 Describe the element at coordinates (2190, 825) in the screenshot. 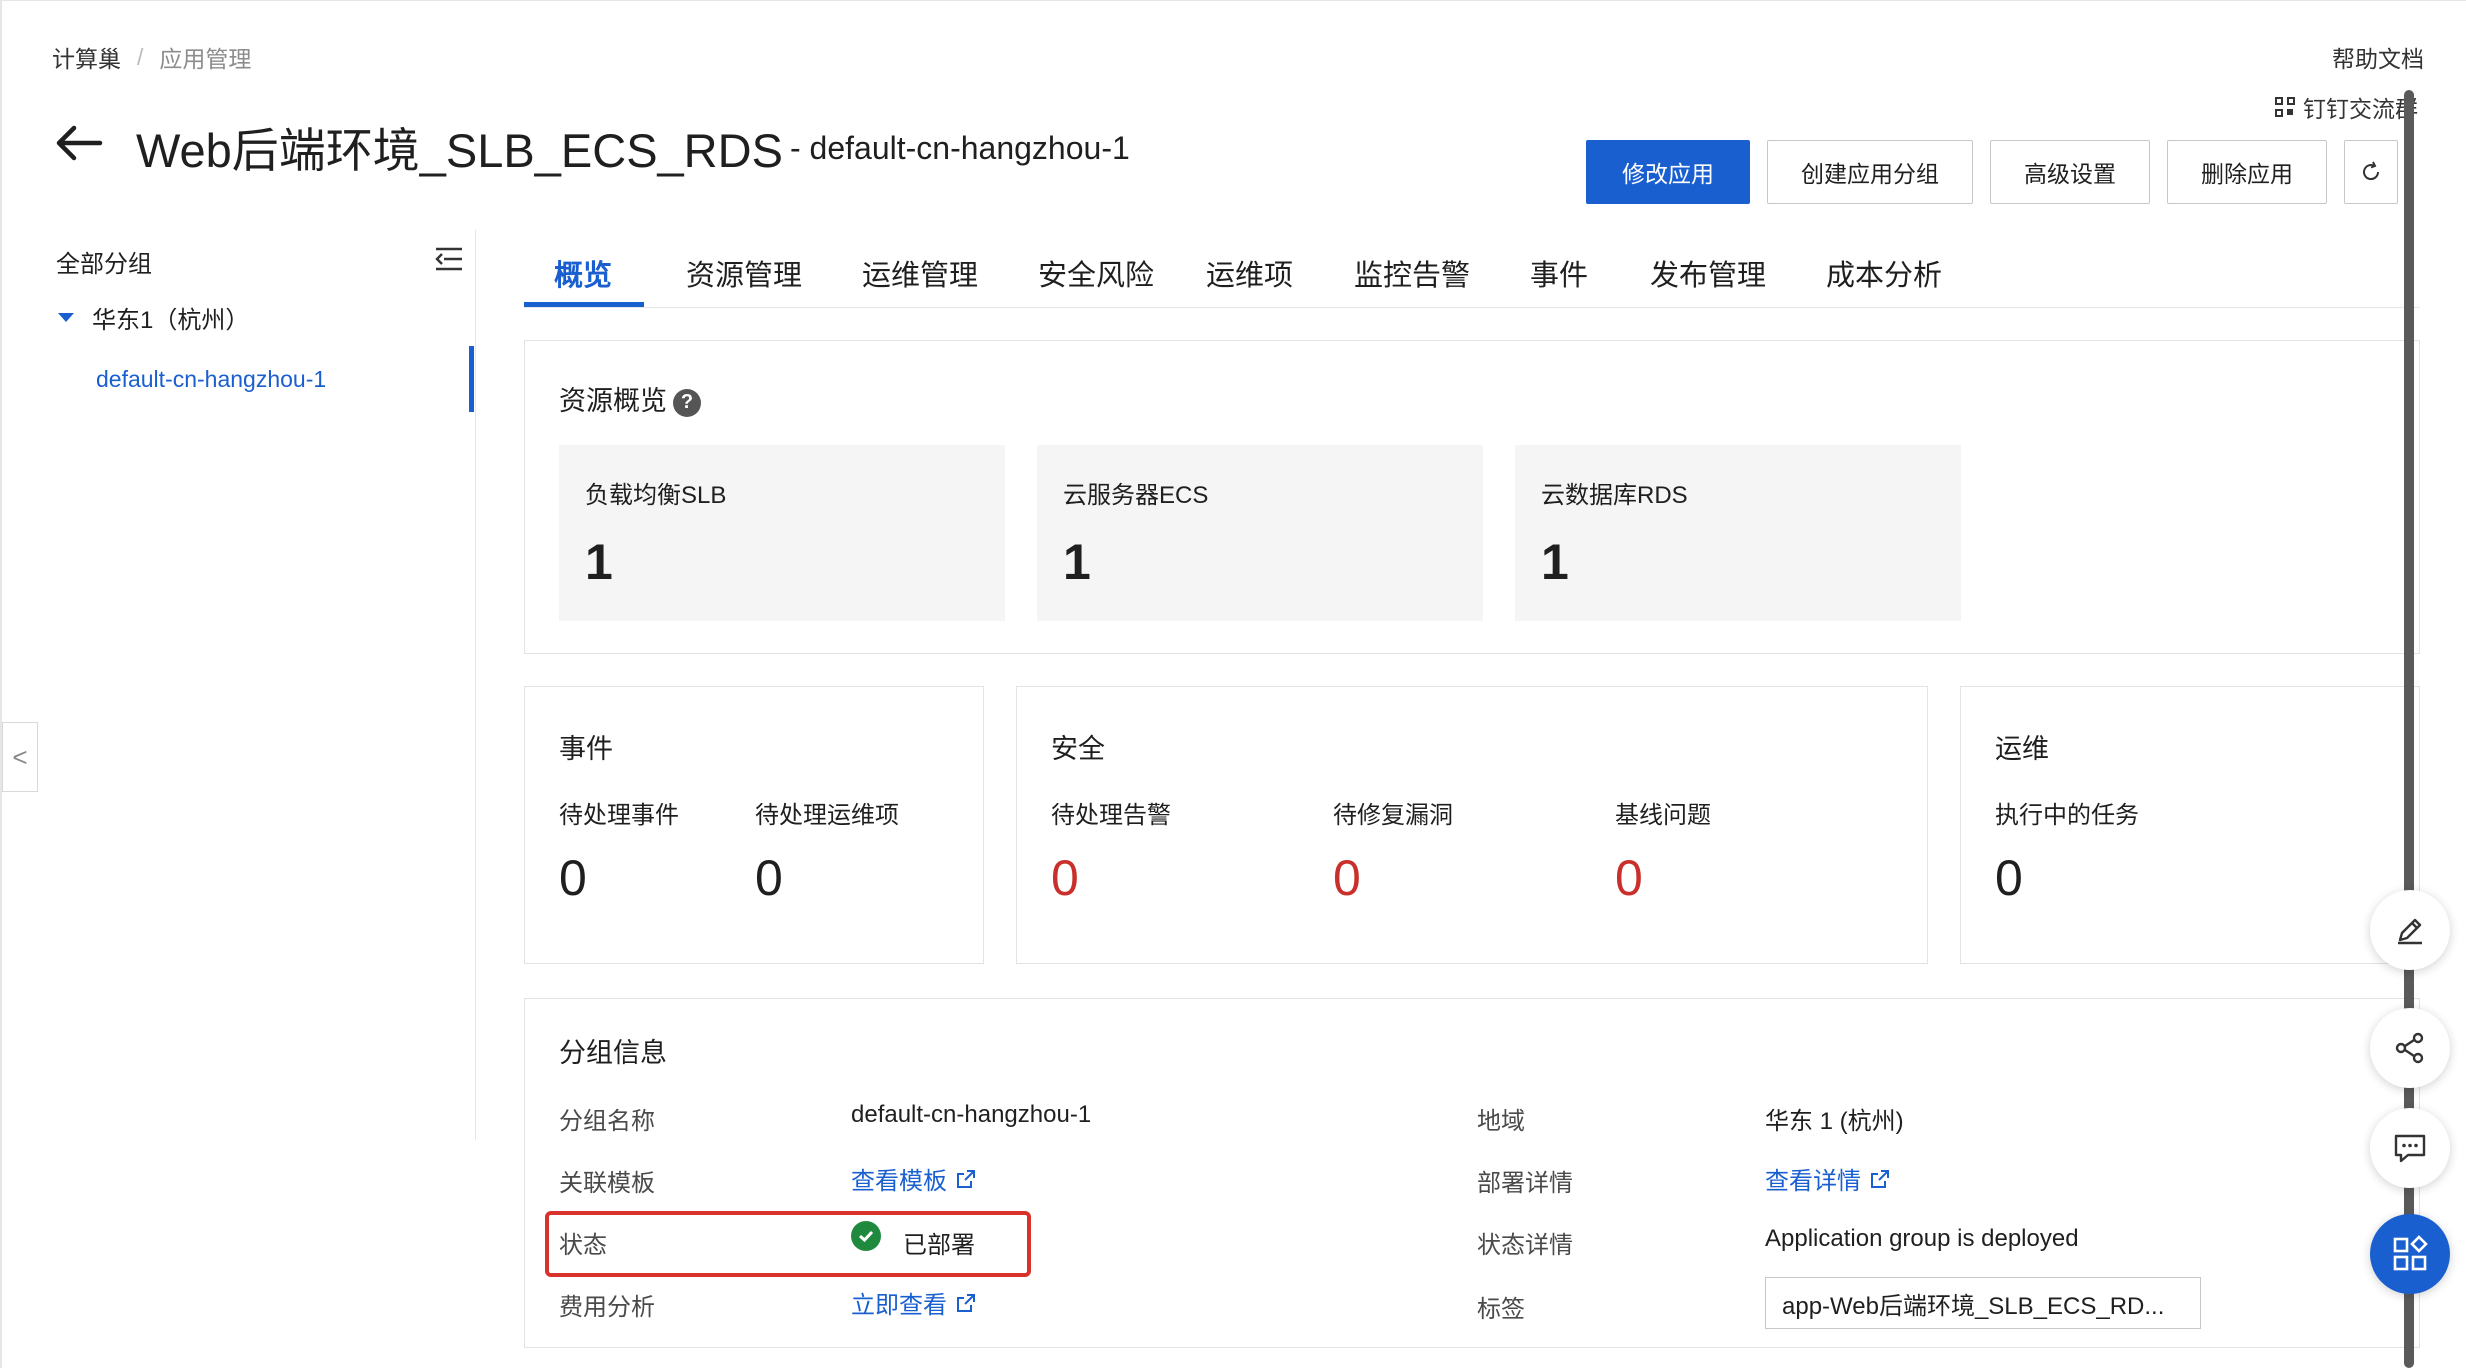

I see `ops-card: 运维 执行中的任务 0` at that location.